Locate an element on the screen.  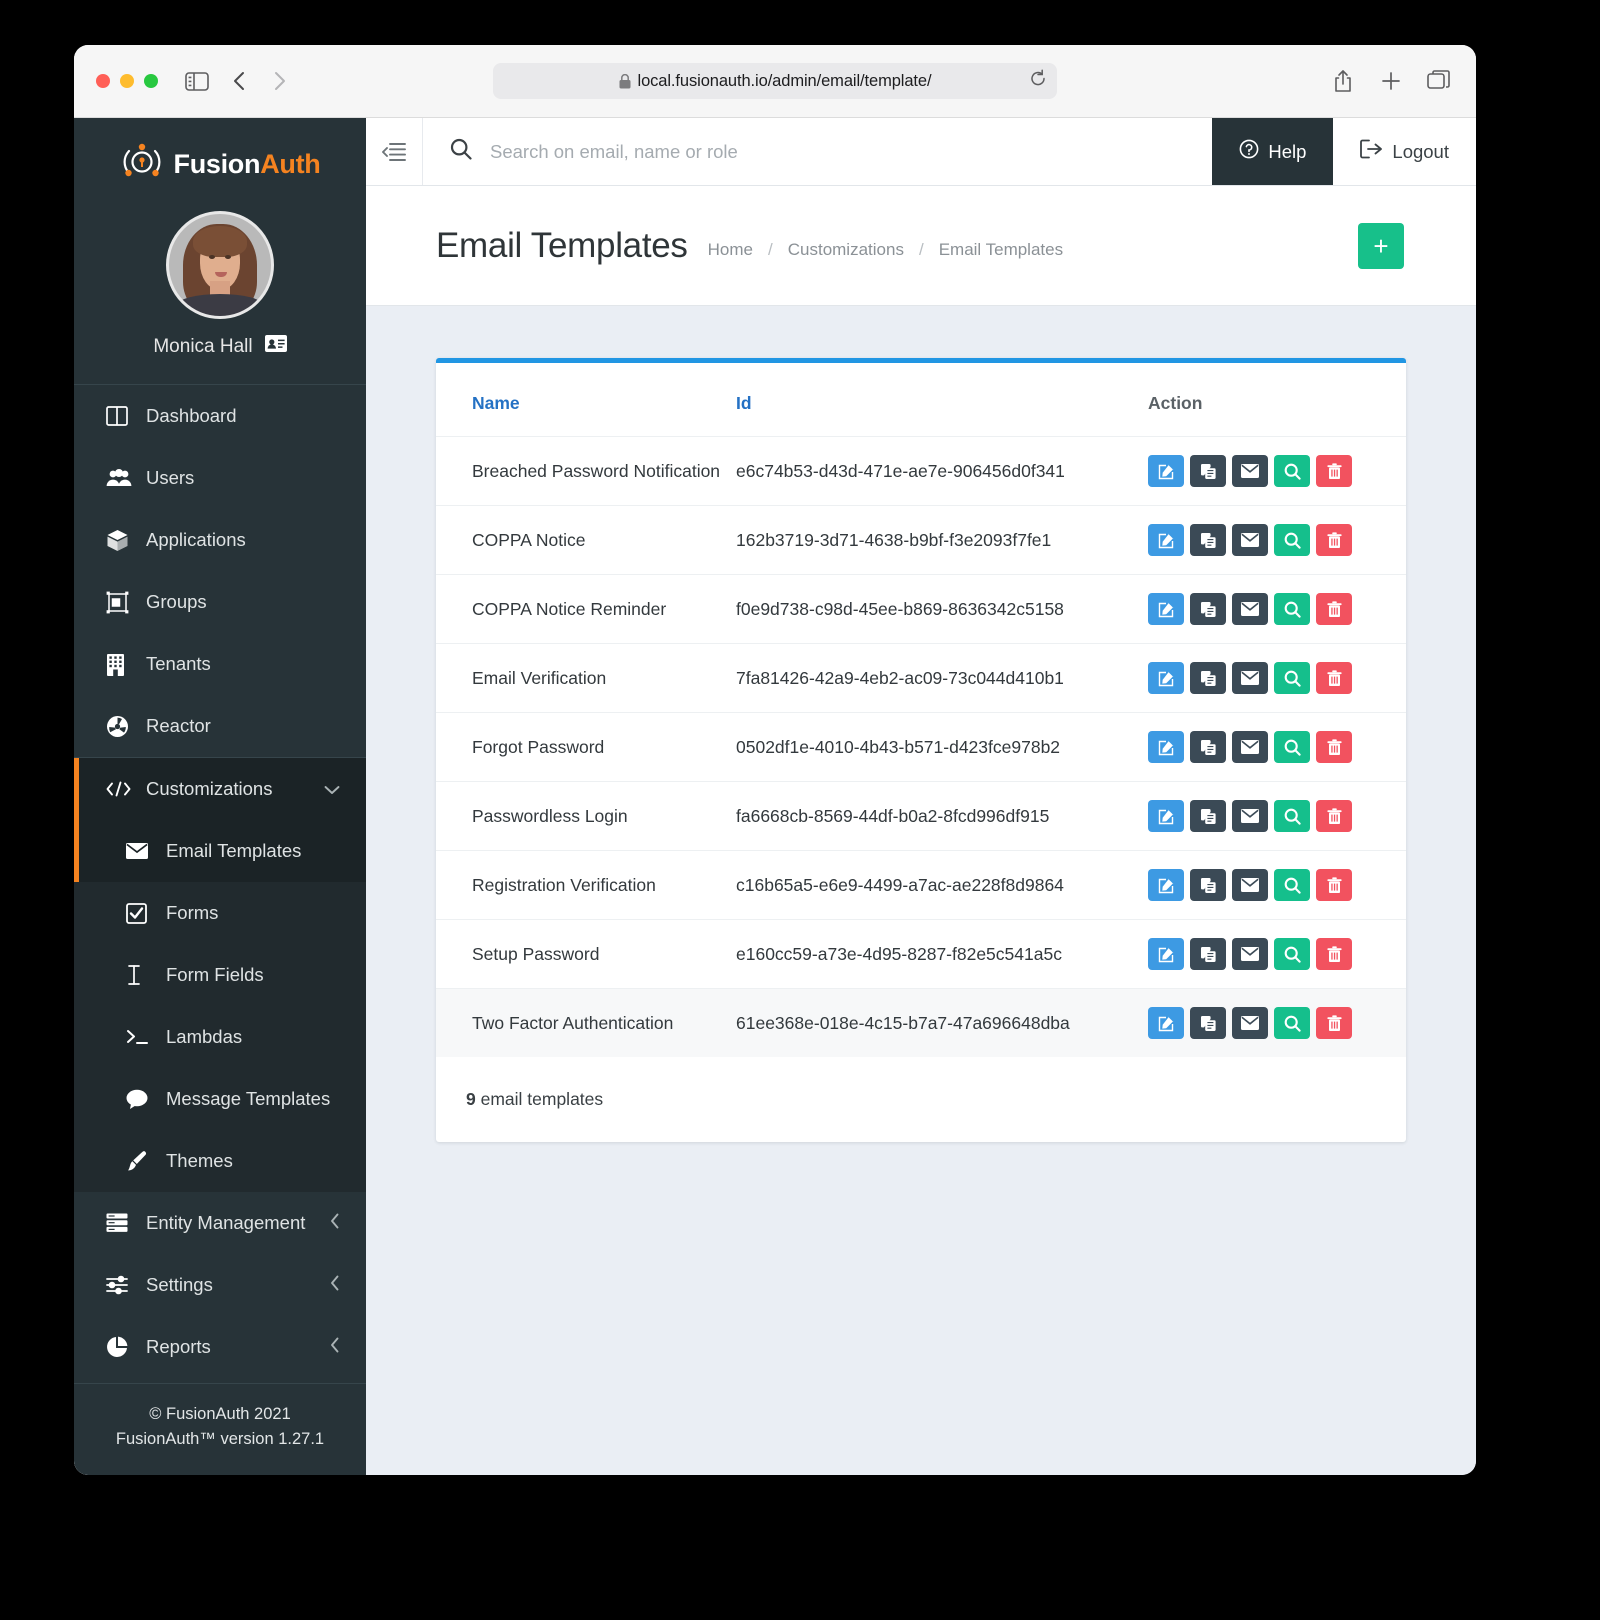
id-card-icon is located at coordinates (275, 346).